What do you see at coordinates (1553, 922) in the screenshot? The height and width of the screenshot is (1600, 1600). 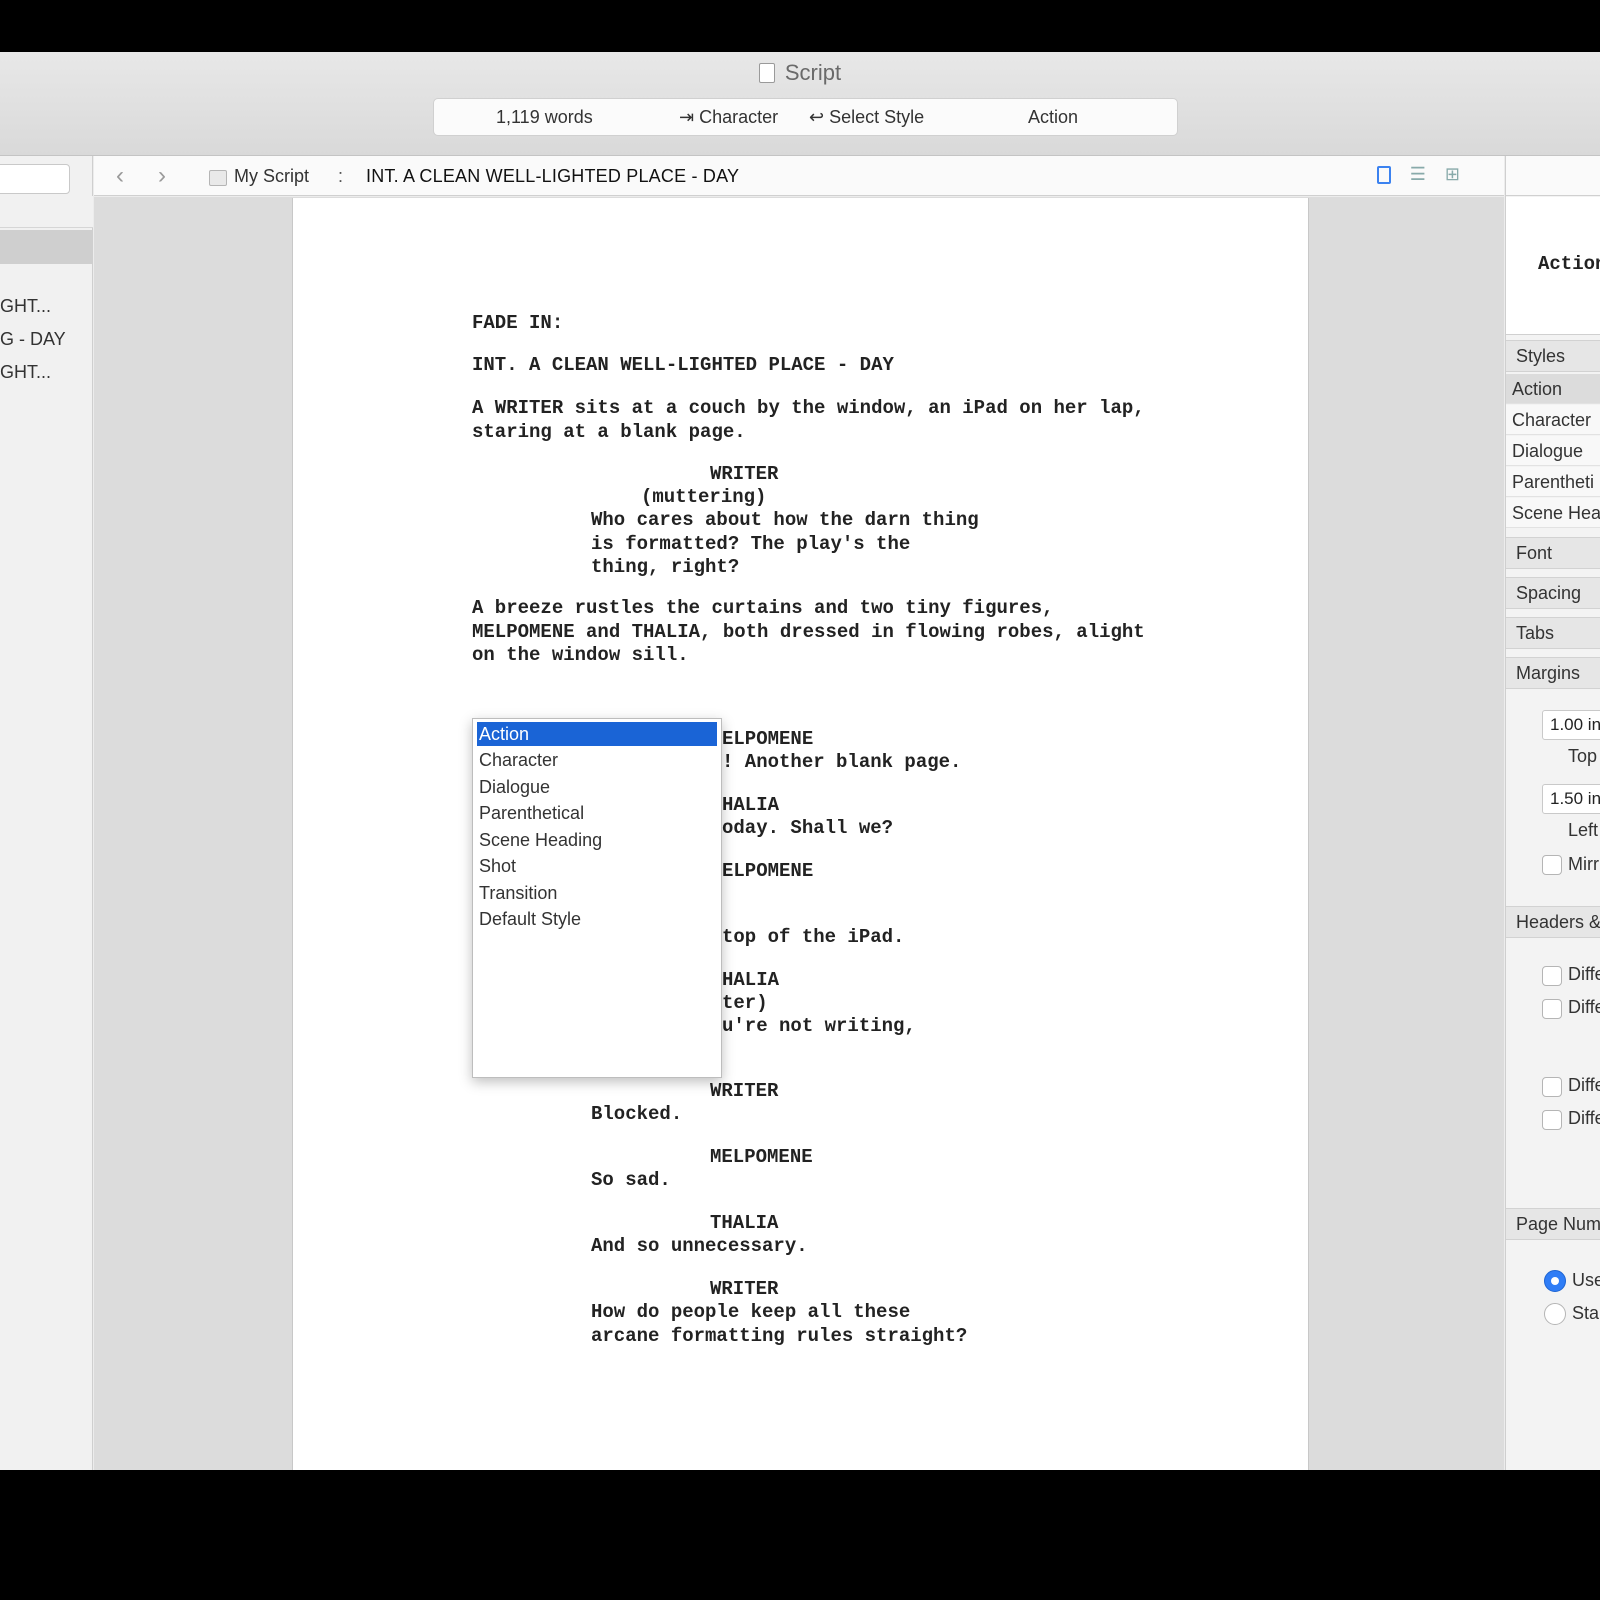 I see `headers-section-header: Headers &` at bounding box center [1553, 922].